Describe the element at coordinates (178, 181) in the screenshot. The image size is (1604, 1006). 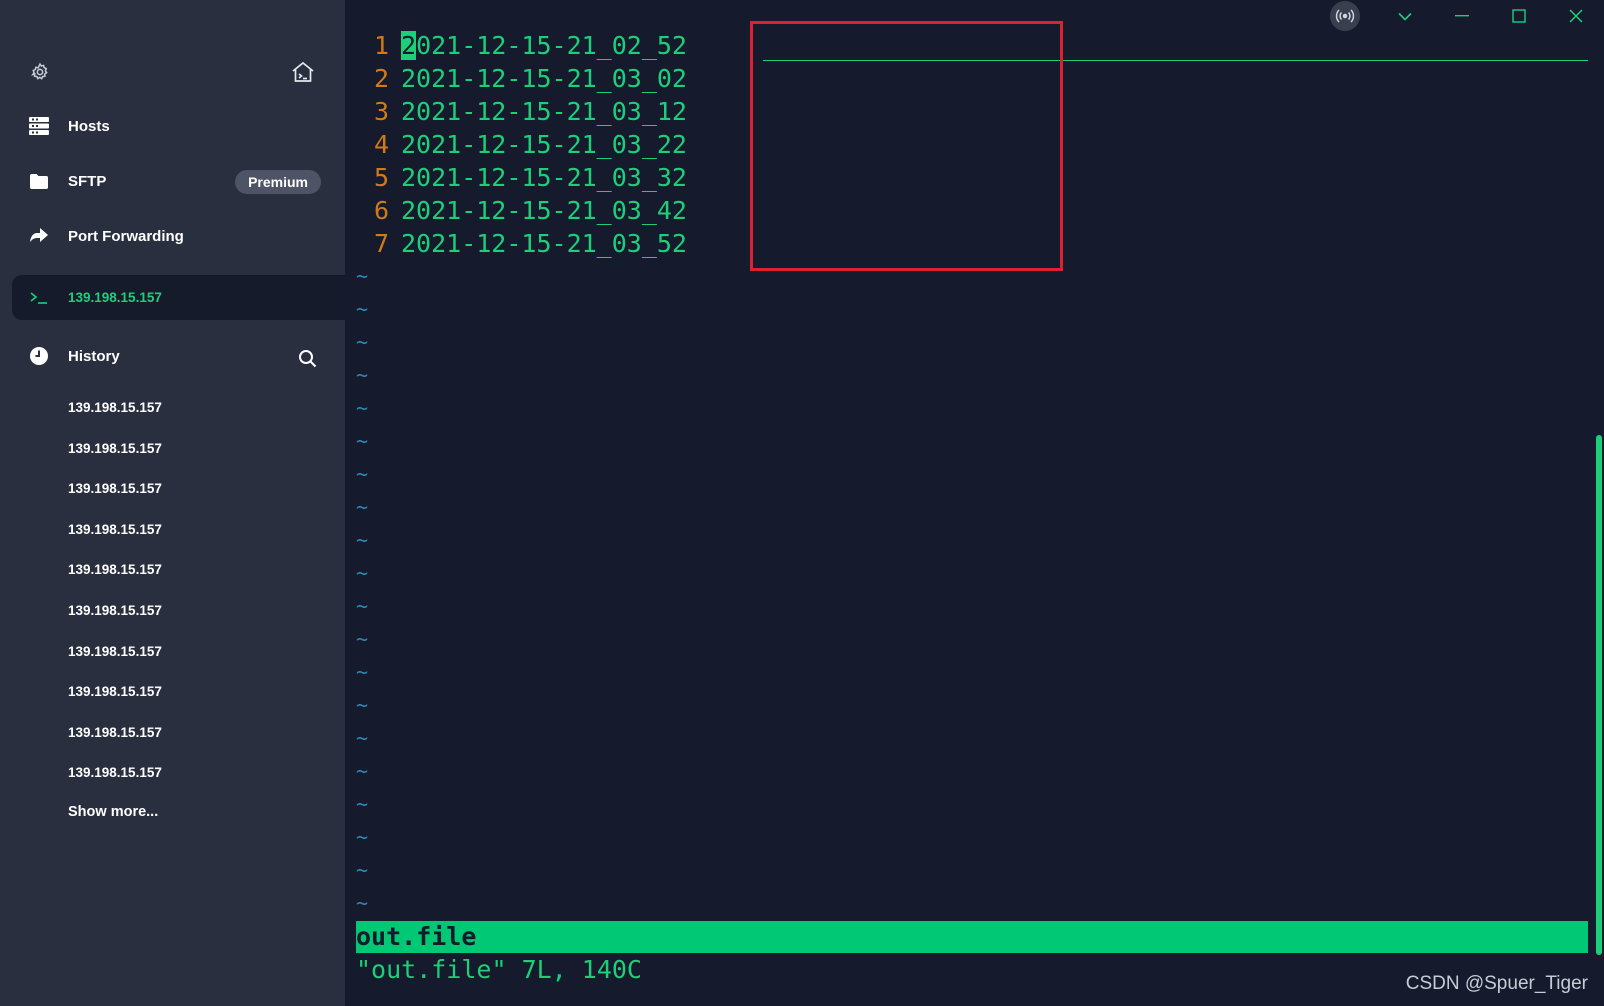
I see `sidebar-item-sftp: SFTP Premium` at that location.